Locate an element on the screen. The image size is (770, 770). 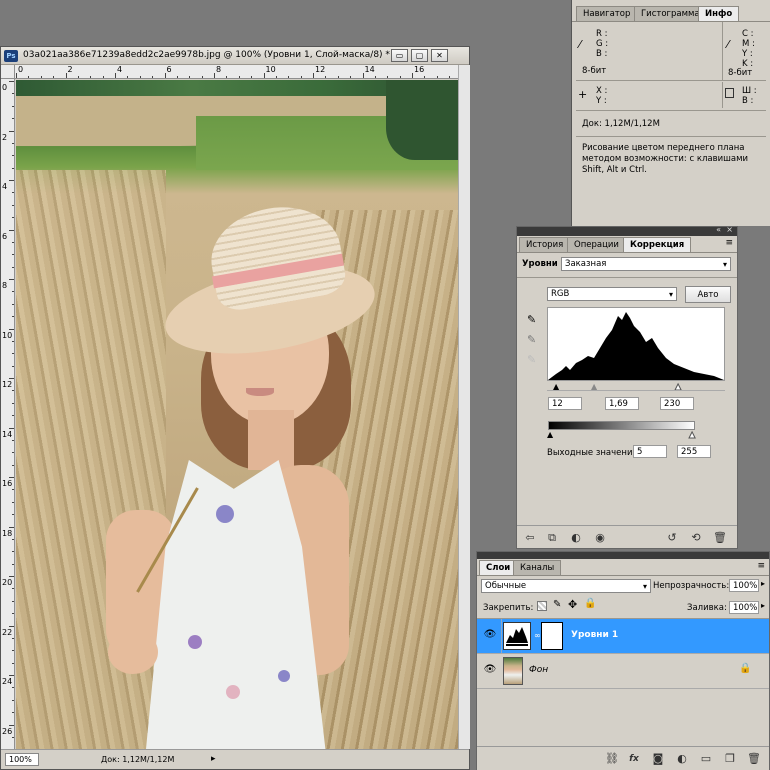
tab-histogram: Гистограмма is located at coordinates (670, 14).